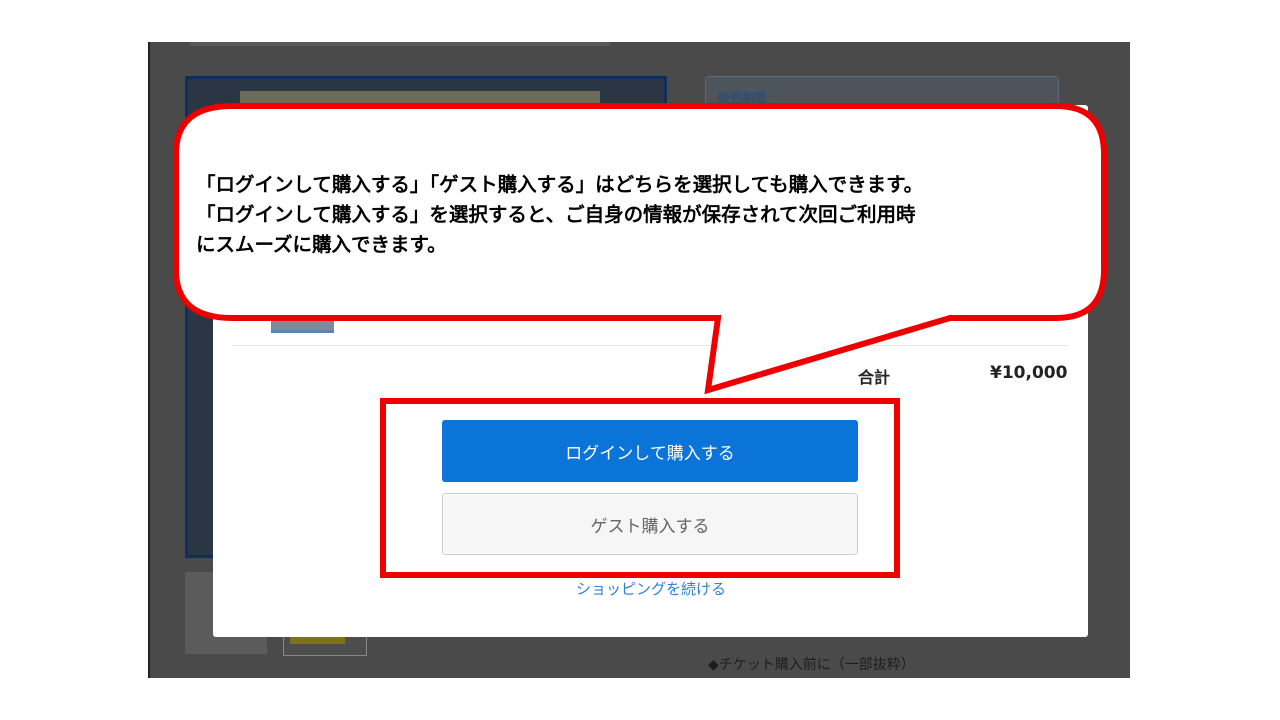 This screenshot has height=720, width=1280. Describe the element at coordinates (556, 214) in the screenshot. I see `callout-line-2: 「ログインして購入する」を選択すると、ご自身の情報が保存されて次回ご利用時` at that location.